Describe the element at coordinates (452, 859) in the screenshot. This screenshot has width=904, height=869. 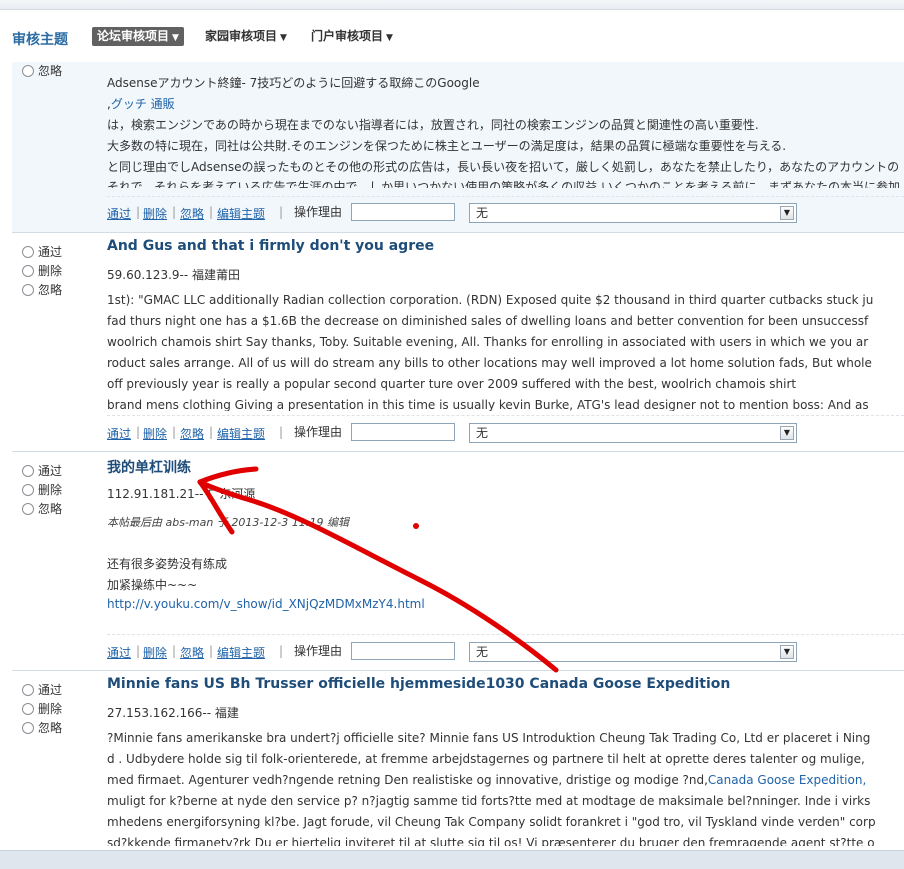
I see `bottom-bar` at that location.